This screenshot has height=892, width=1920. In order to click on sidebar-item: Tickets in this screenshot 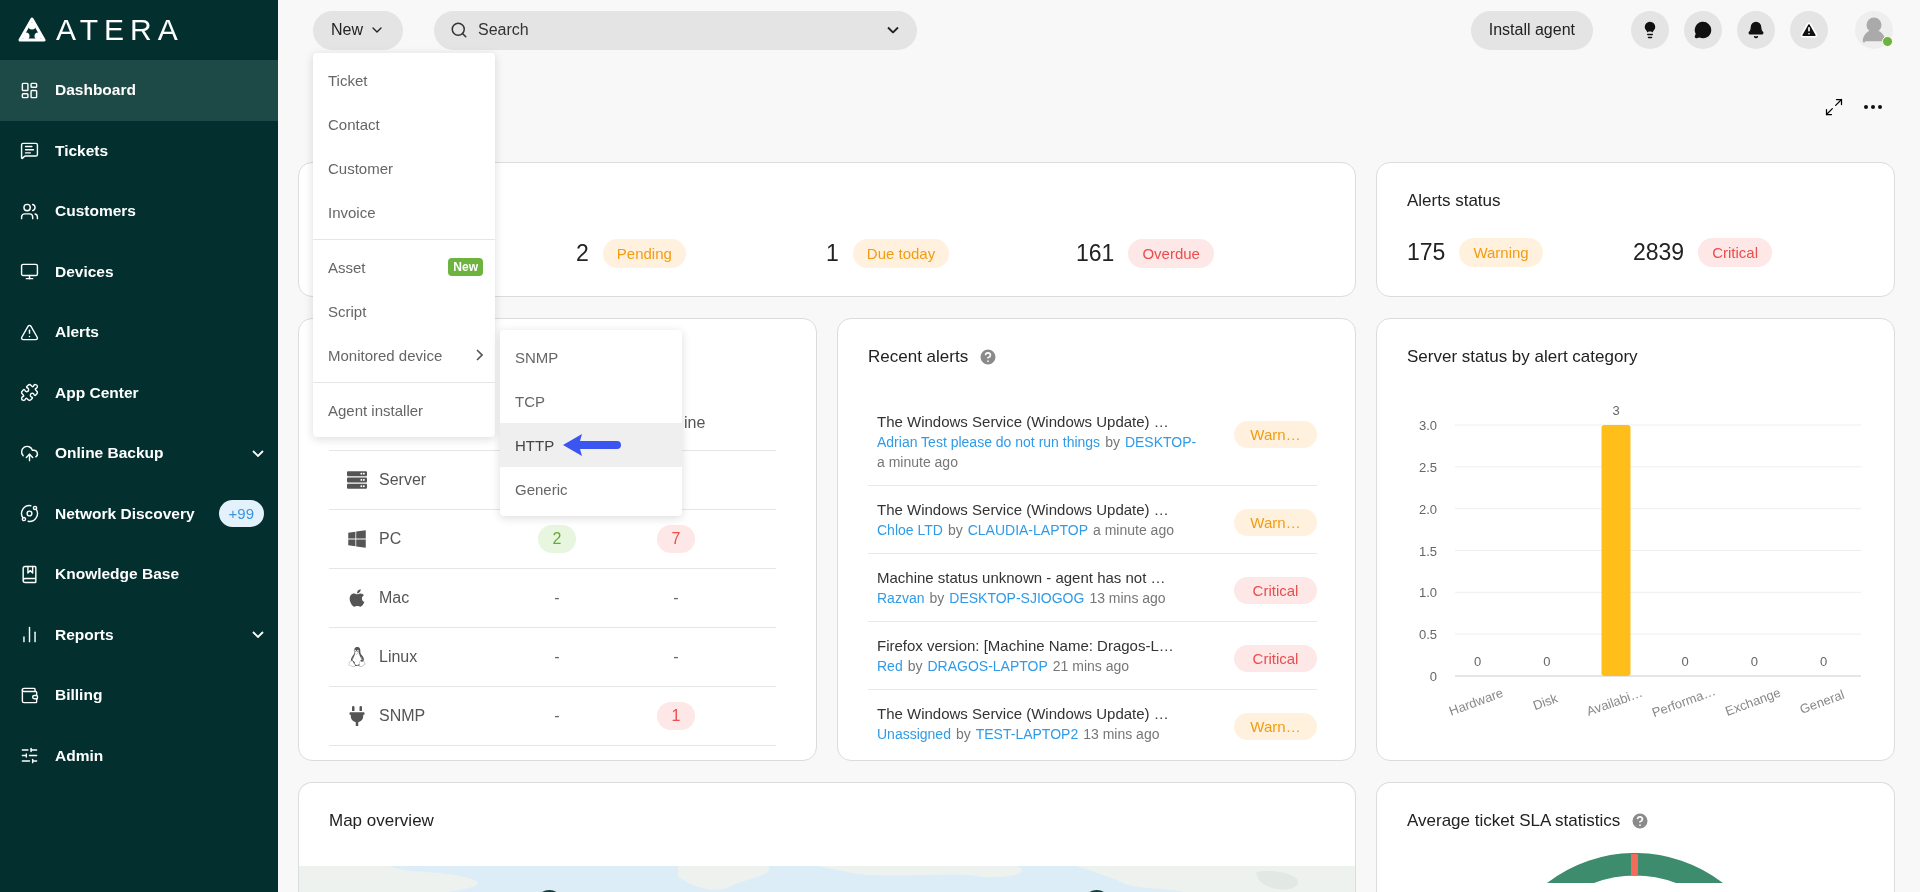, I will do `click(139, 150)`.